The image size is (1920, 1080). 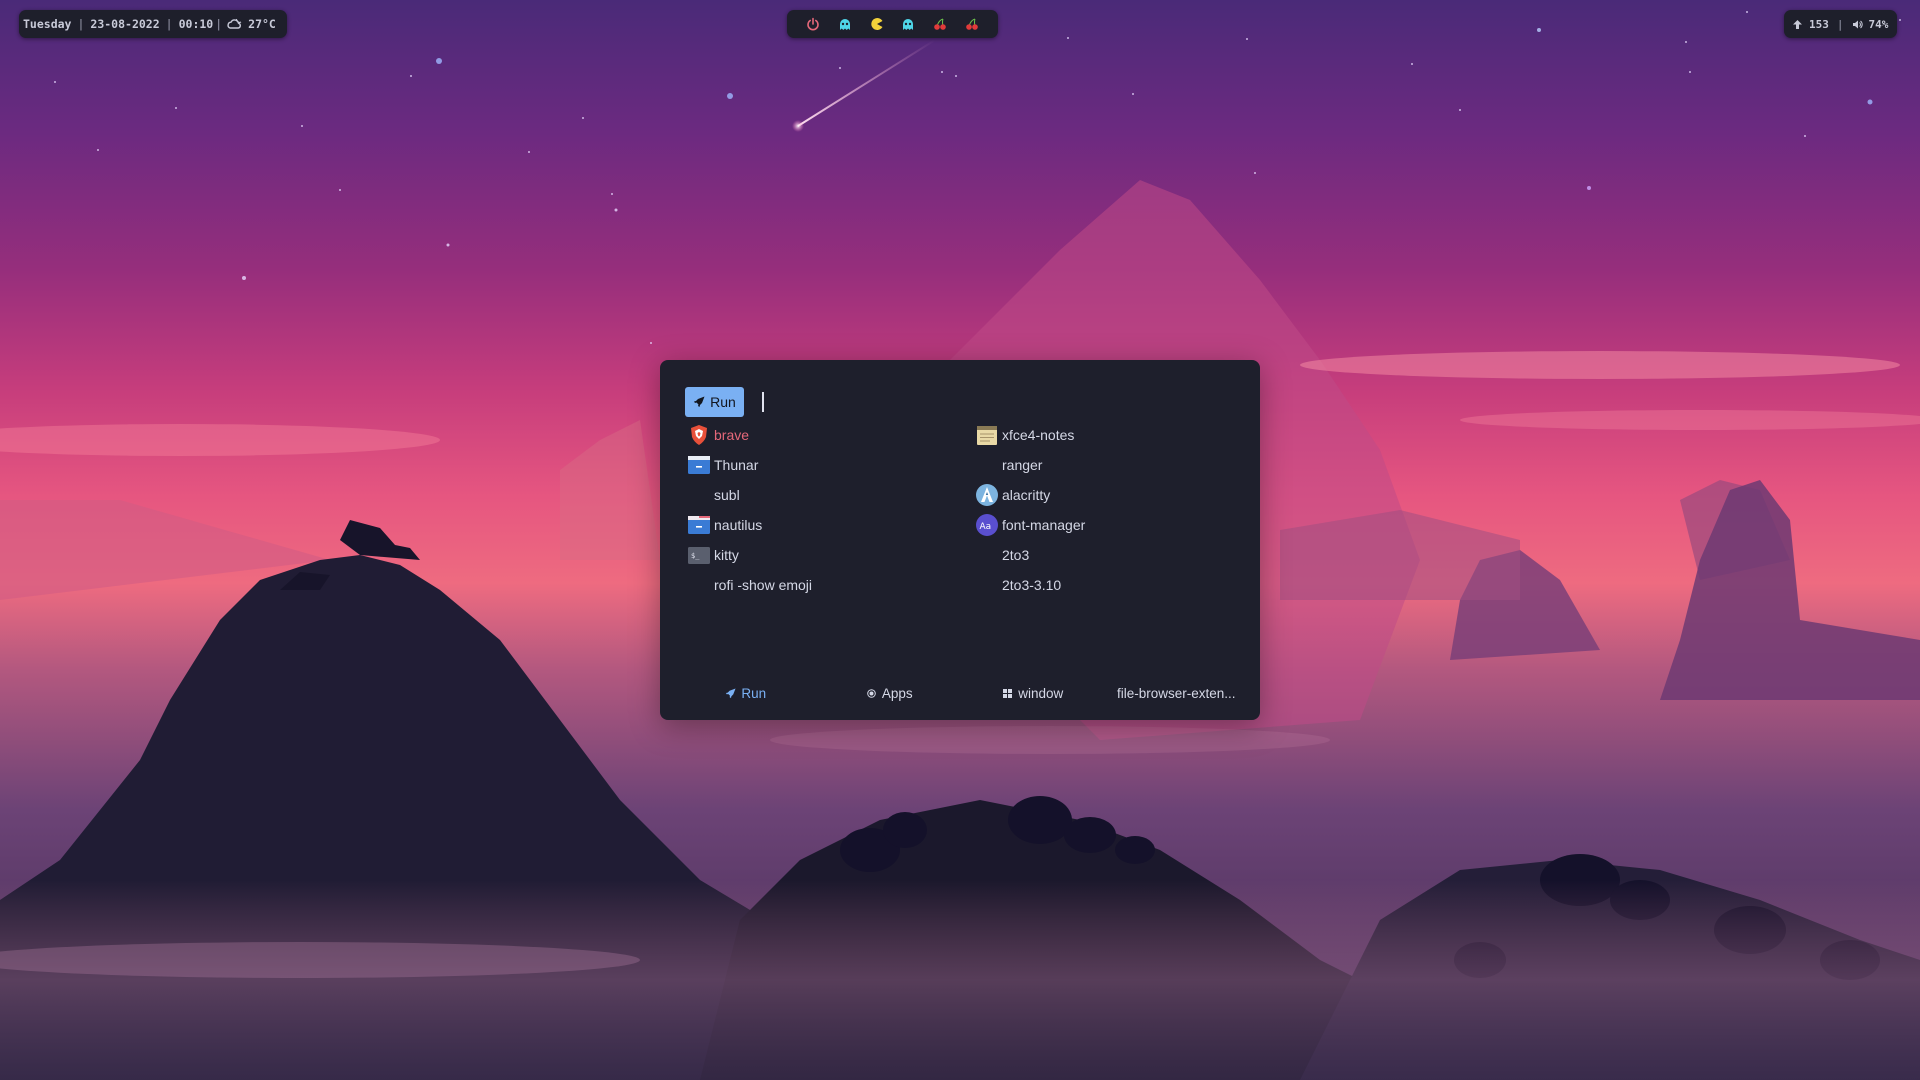 I want to click on cloud-moon-icon, so click(x=234, y=23).